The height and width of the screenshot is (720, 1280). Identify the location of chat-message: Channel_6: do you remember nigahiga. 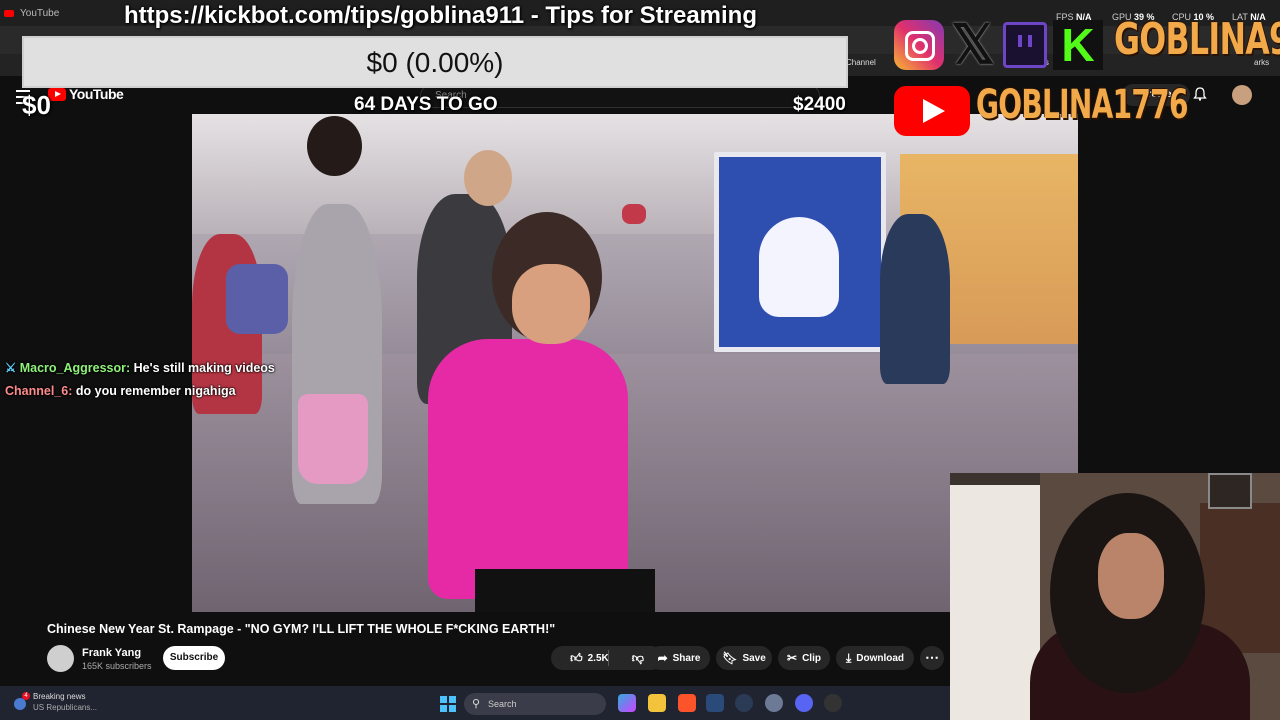
(120, 391).